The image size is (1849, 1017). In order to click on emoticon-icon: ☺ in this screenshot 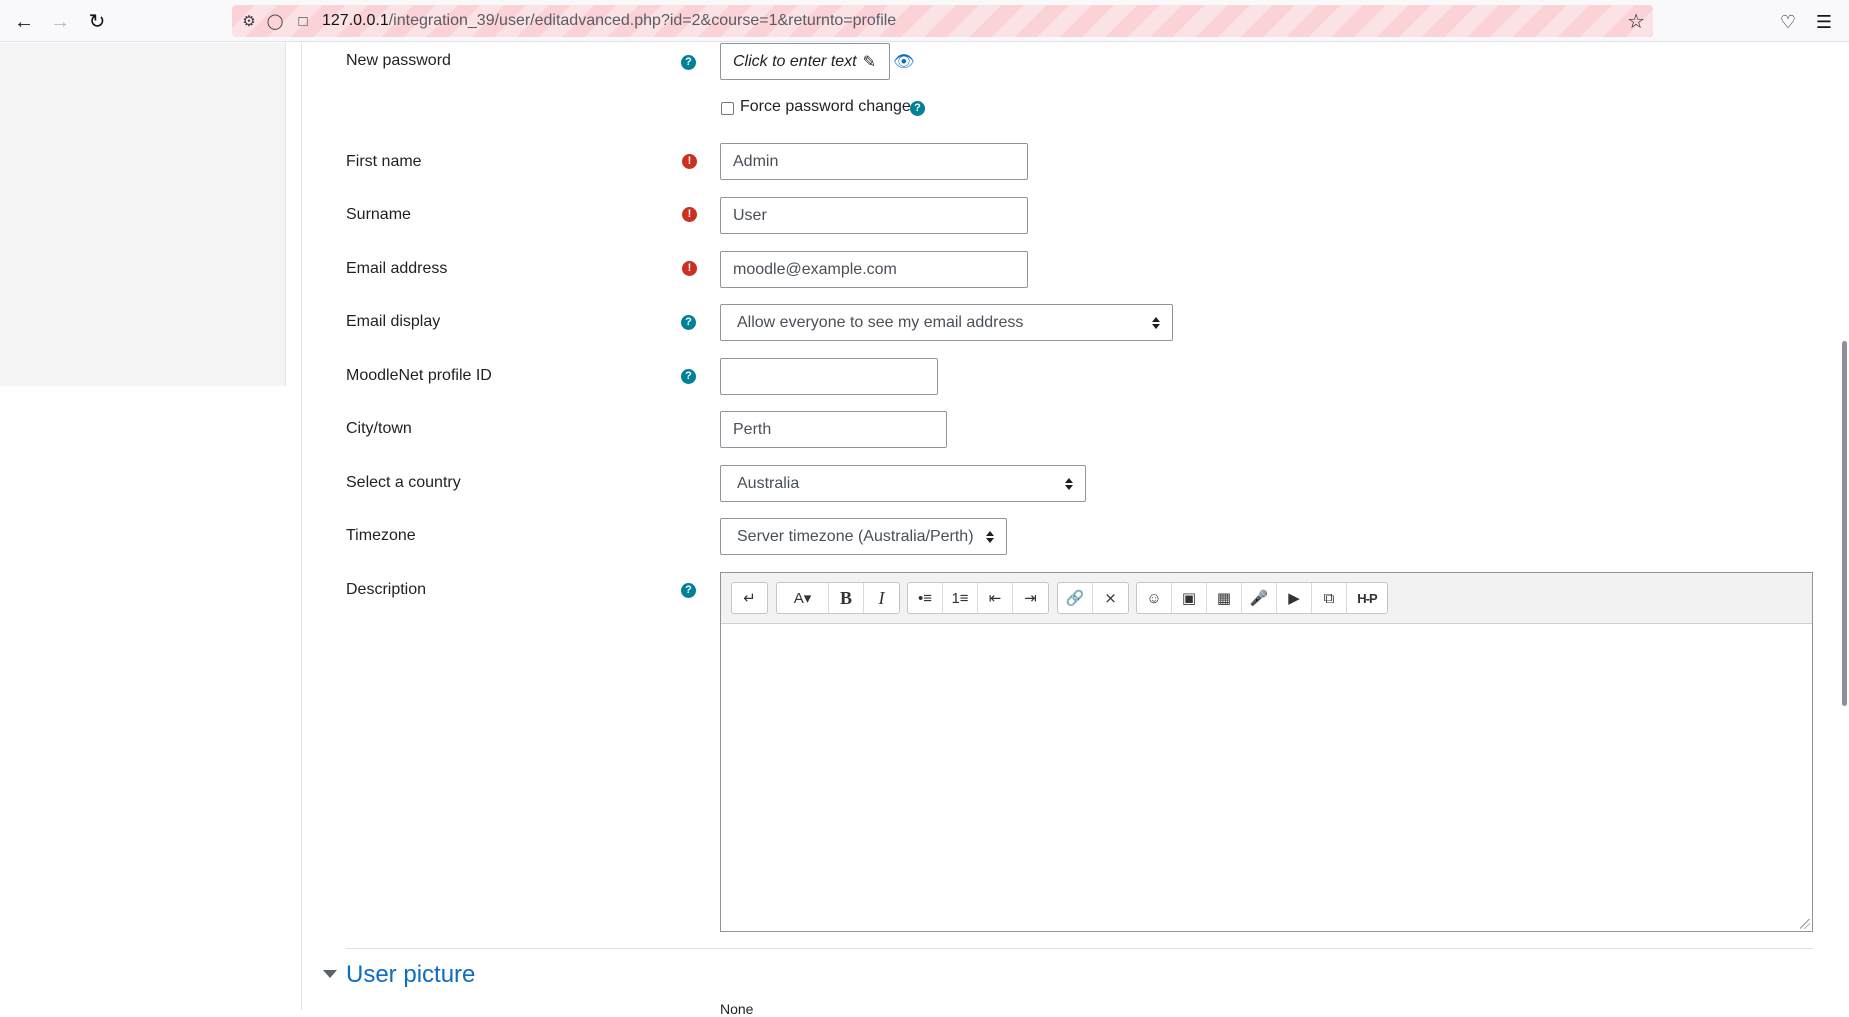, I will do `click(1154, 598)`.